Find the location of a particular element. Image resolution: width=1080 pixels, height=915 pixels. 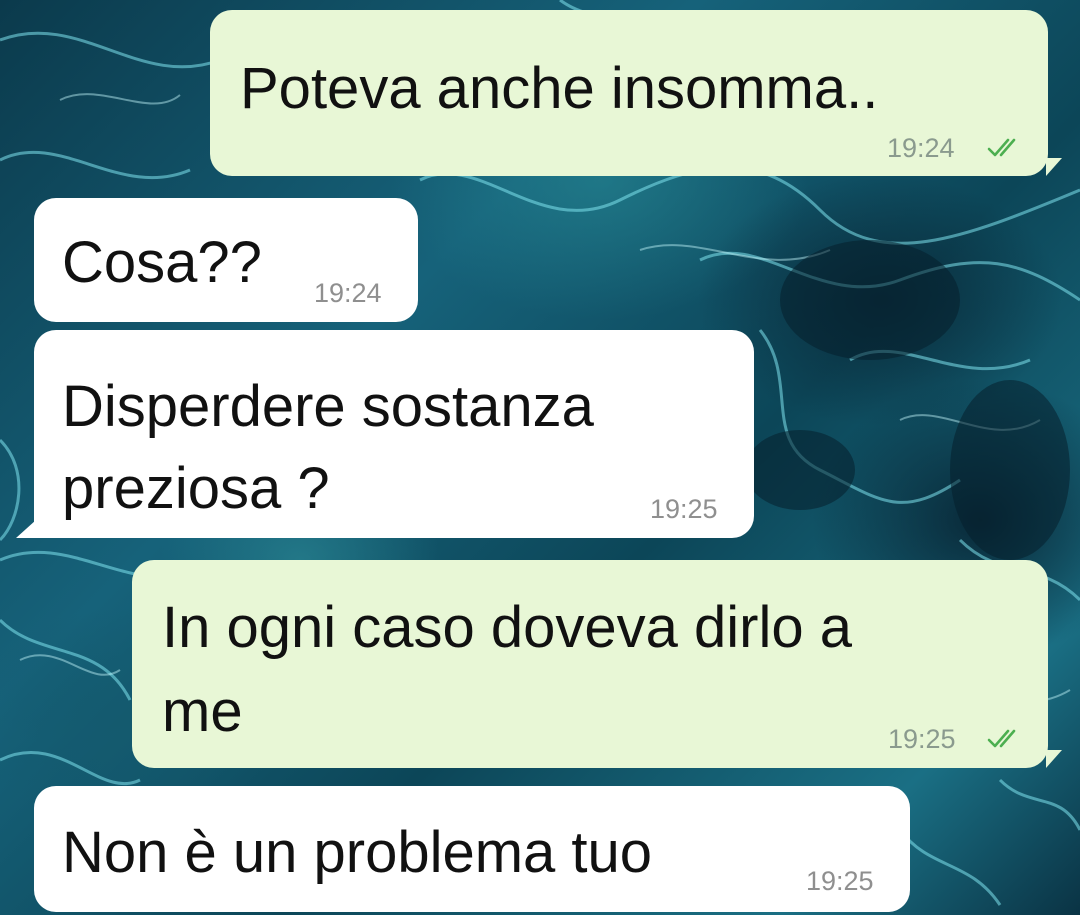

message-incoming: Non è un problema tuo 19:25 is located at coordinates (472, 849).